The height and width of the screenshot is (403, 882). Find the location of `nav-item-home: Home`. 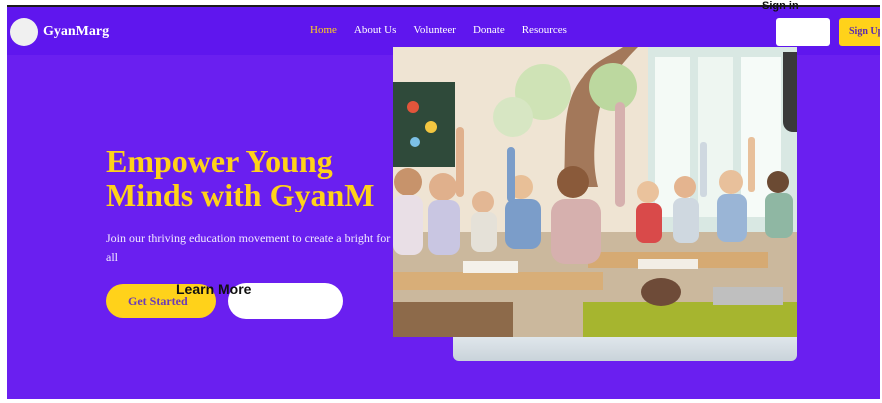

nav-item-home: Home is located at coordinates (323, 30).